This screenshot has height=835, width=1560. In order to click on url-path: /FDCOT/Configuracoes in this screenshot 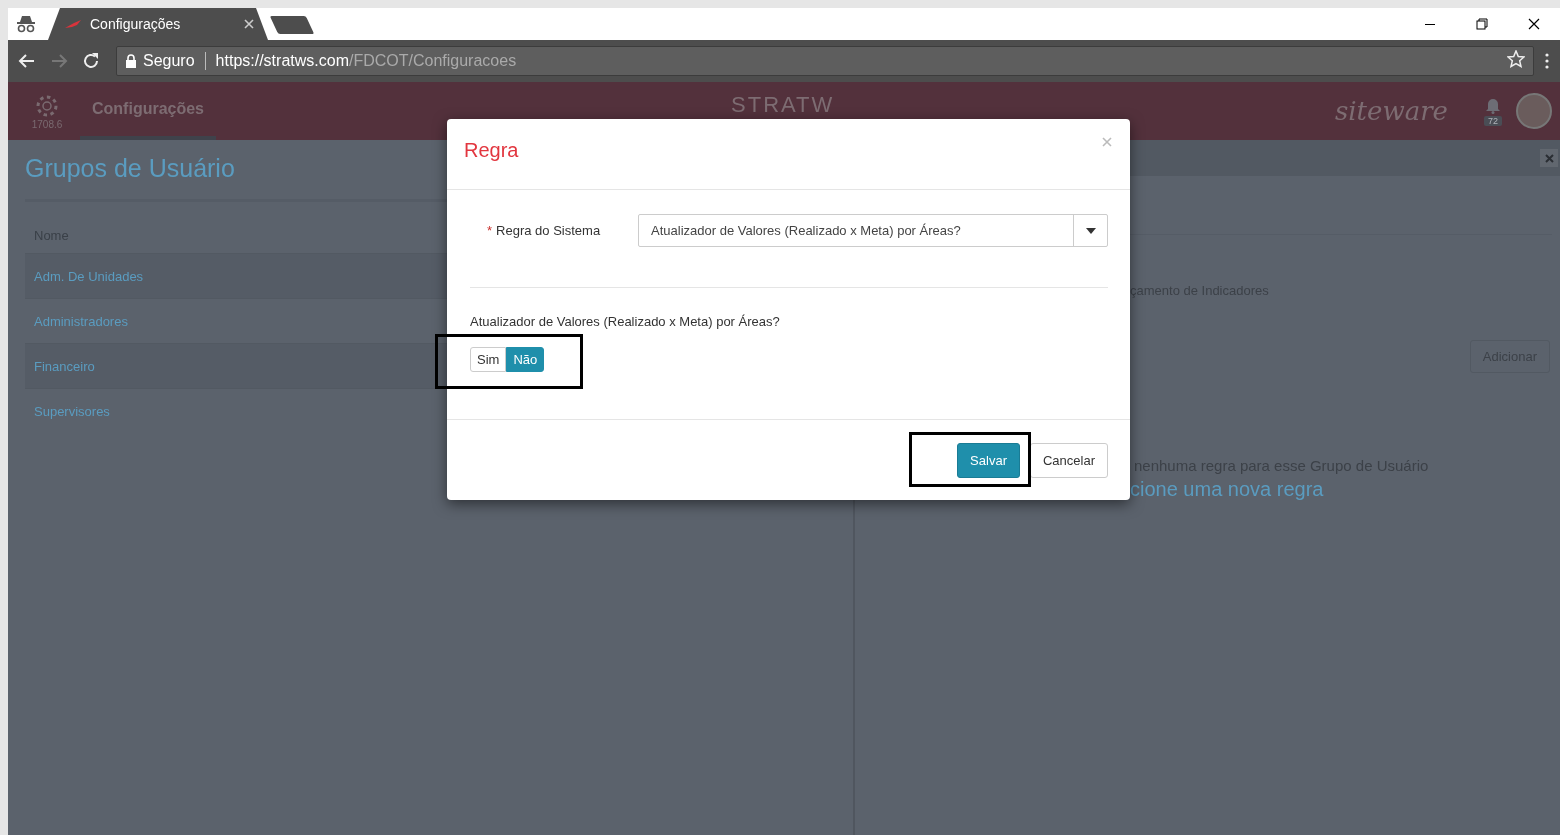, I will do `click(432, 61)`.